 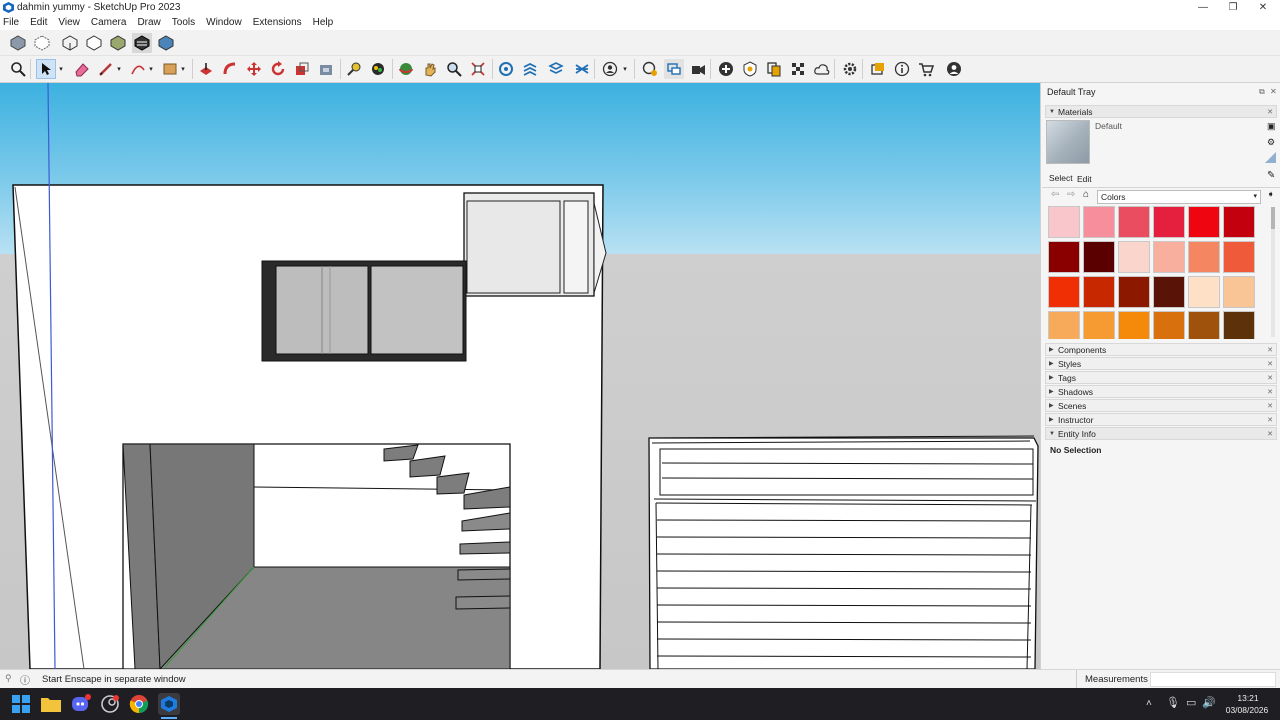 What do you see at coordinates (166, 43) in the screenshot?
I see `monochrome-icon` at bounding box center [166, 43].